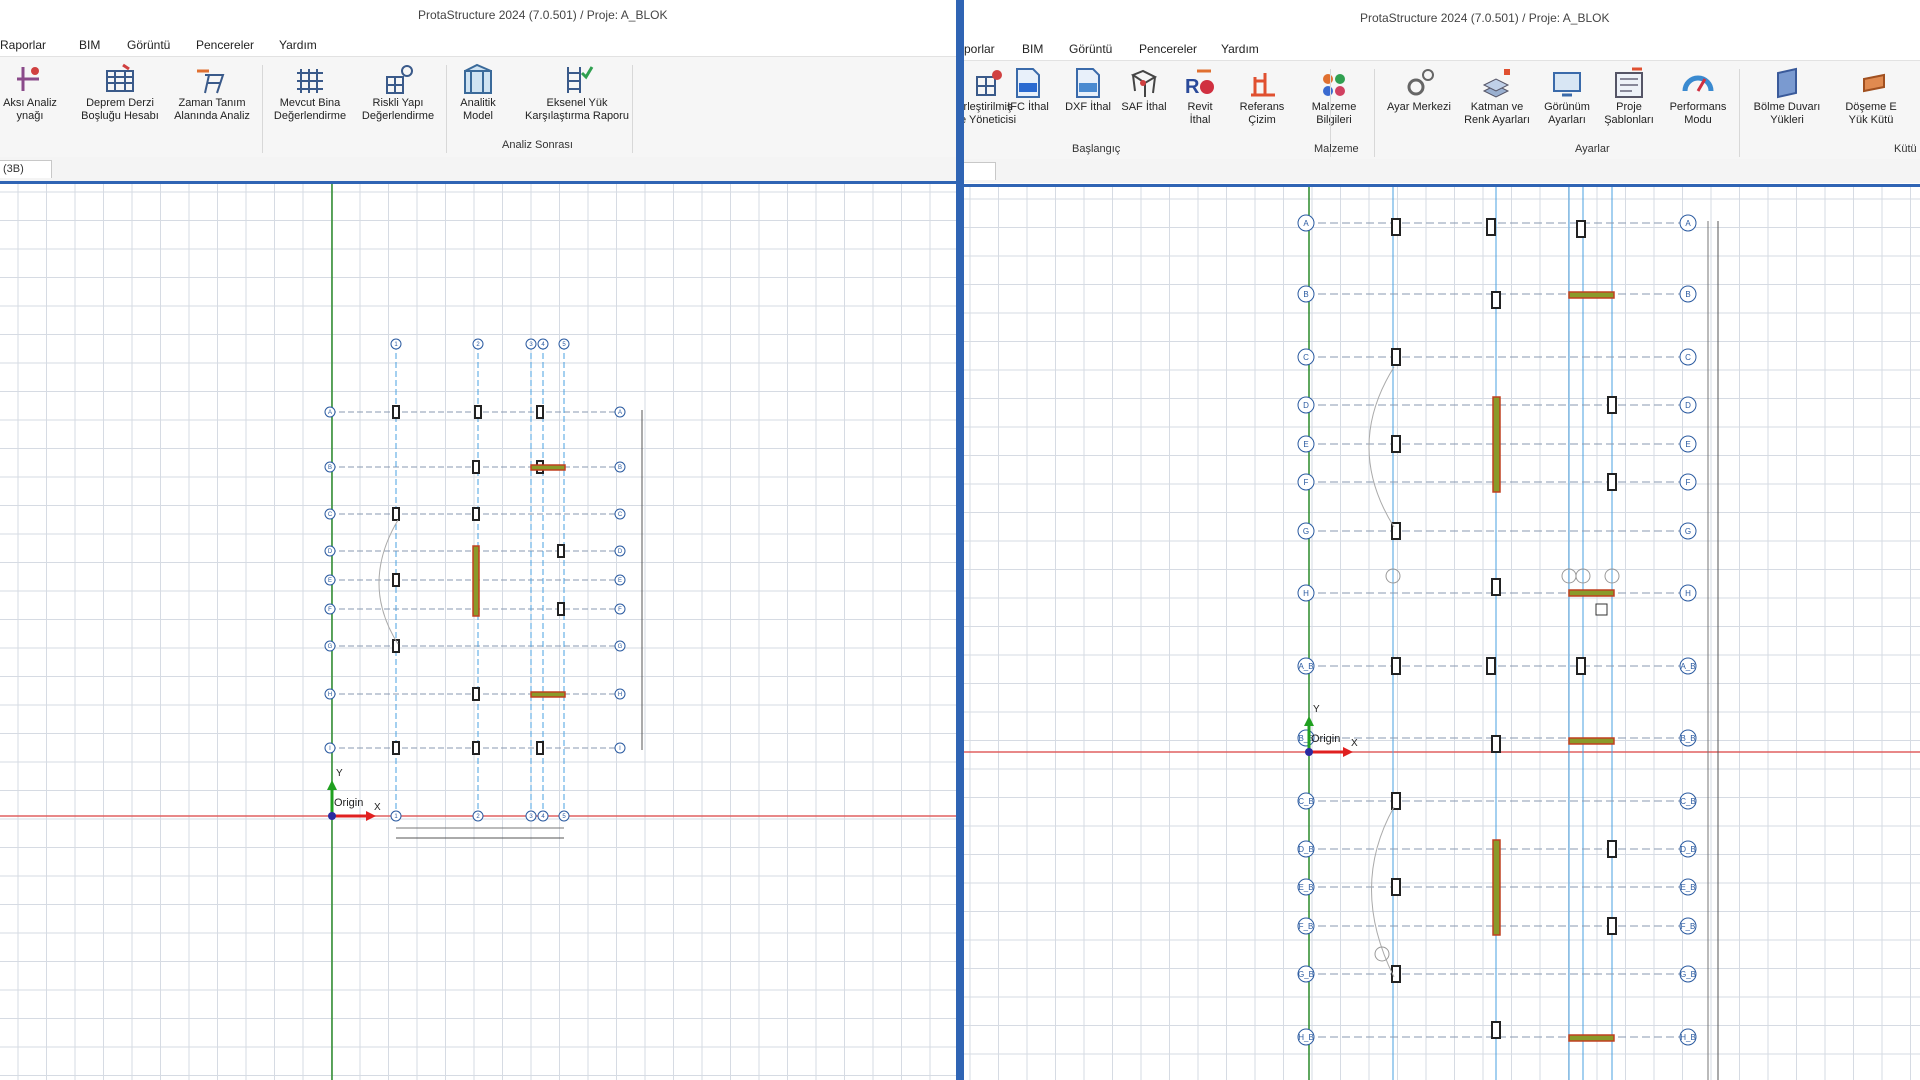 This screenshot has height=1080, width=1920. What do you see at coordinates (1262, 97) in the screenshot?
I see `reference-drawing-button: Referans Çizim` at bounding box center [1262, 97].